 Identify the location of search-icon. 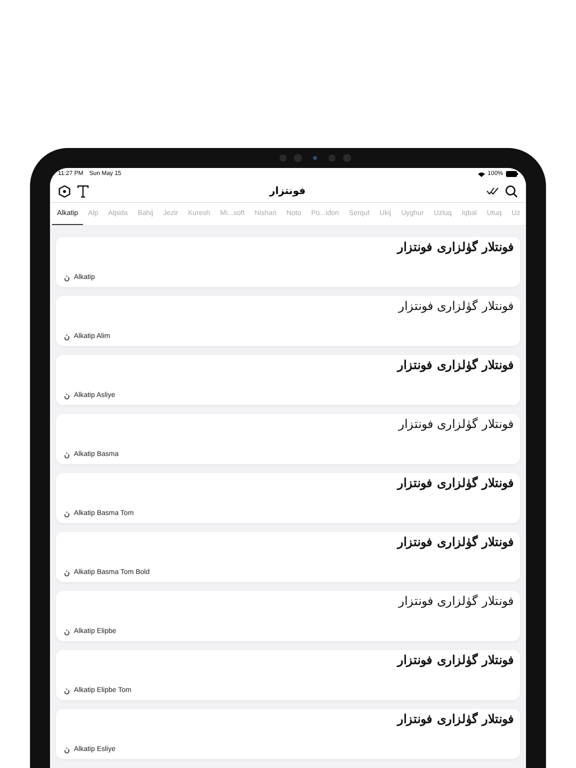
(511, 191).